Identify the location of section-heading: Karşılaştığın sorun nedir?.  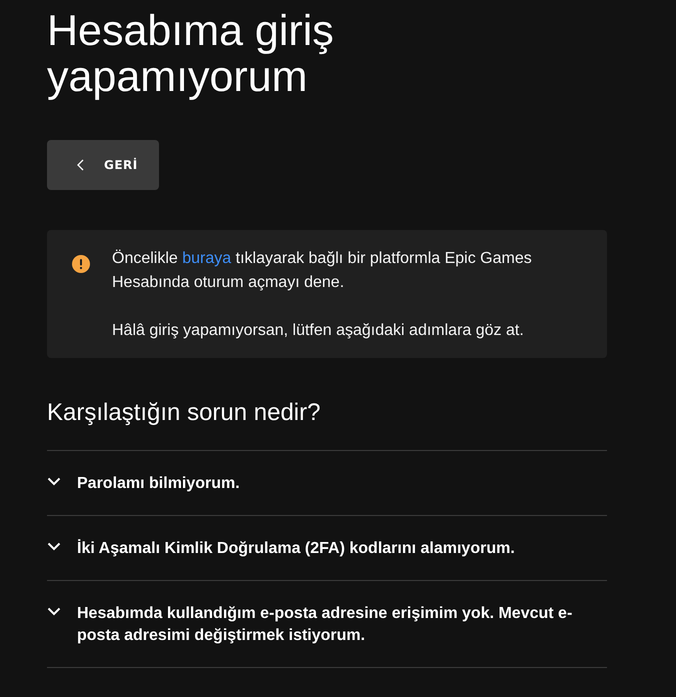
(184, 413).